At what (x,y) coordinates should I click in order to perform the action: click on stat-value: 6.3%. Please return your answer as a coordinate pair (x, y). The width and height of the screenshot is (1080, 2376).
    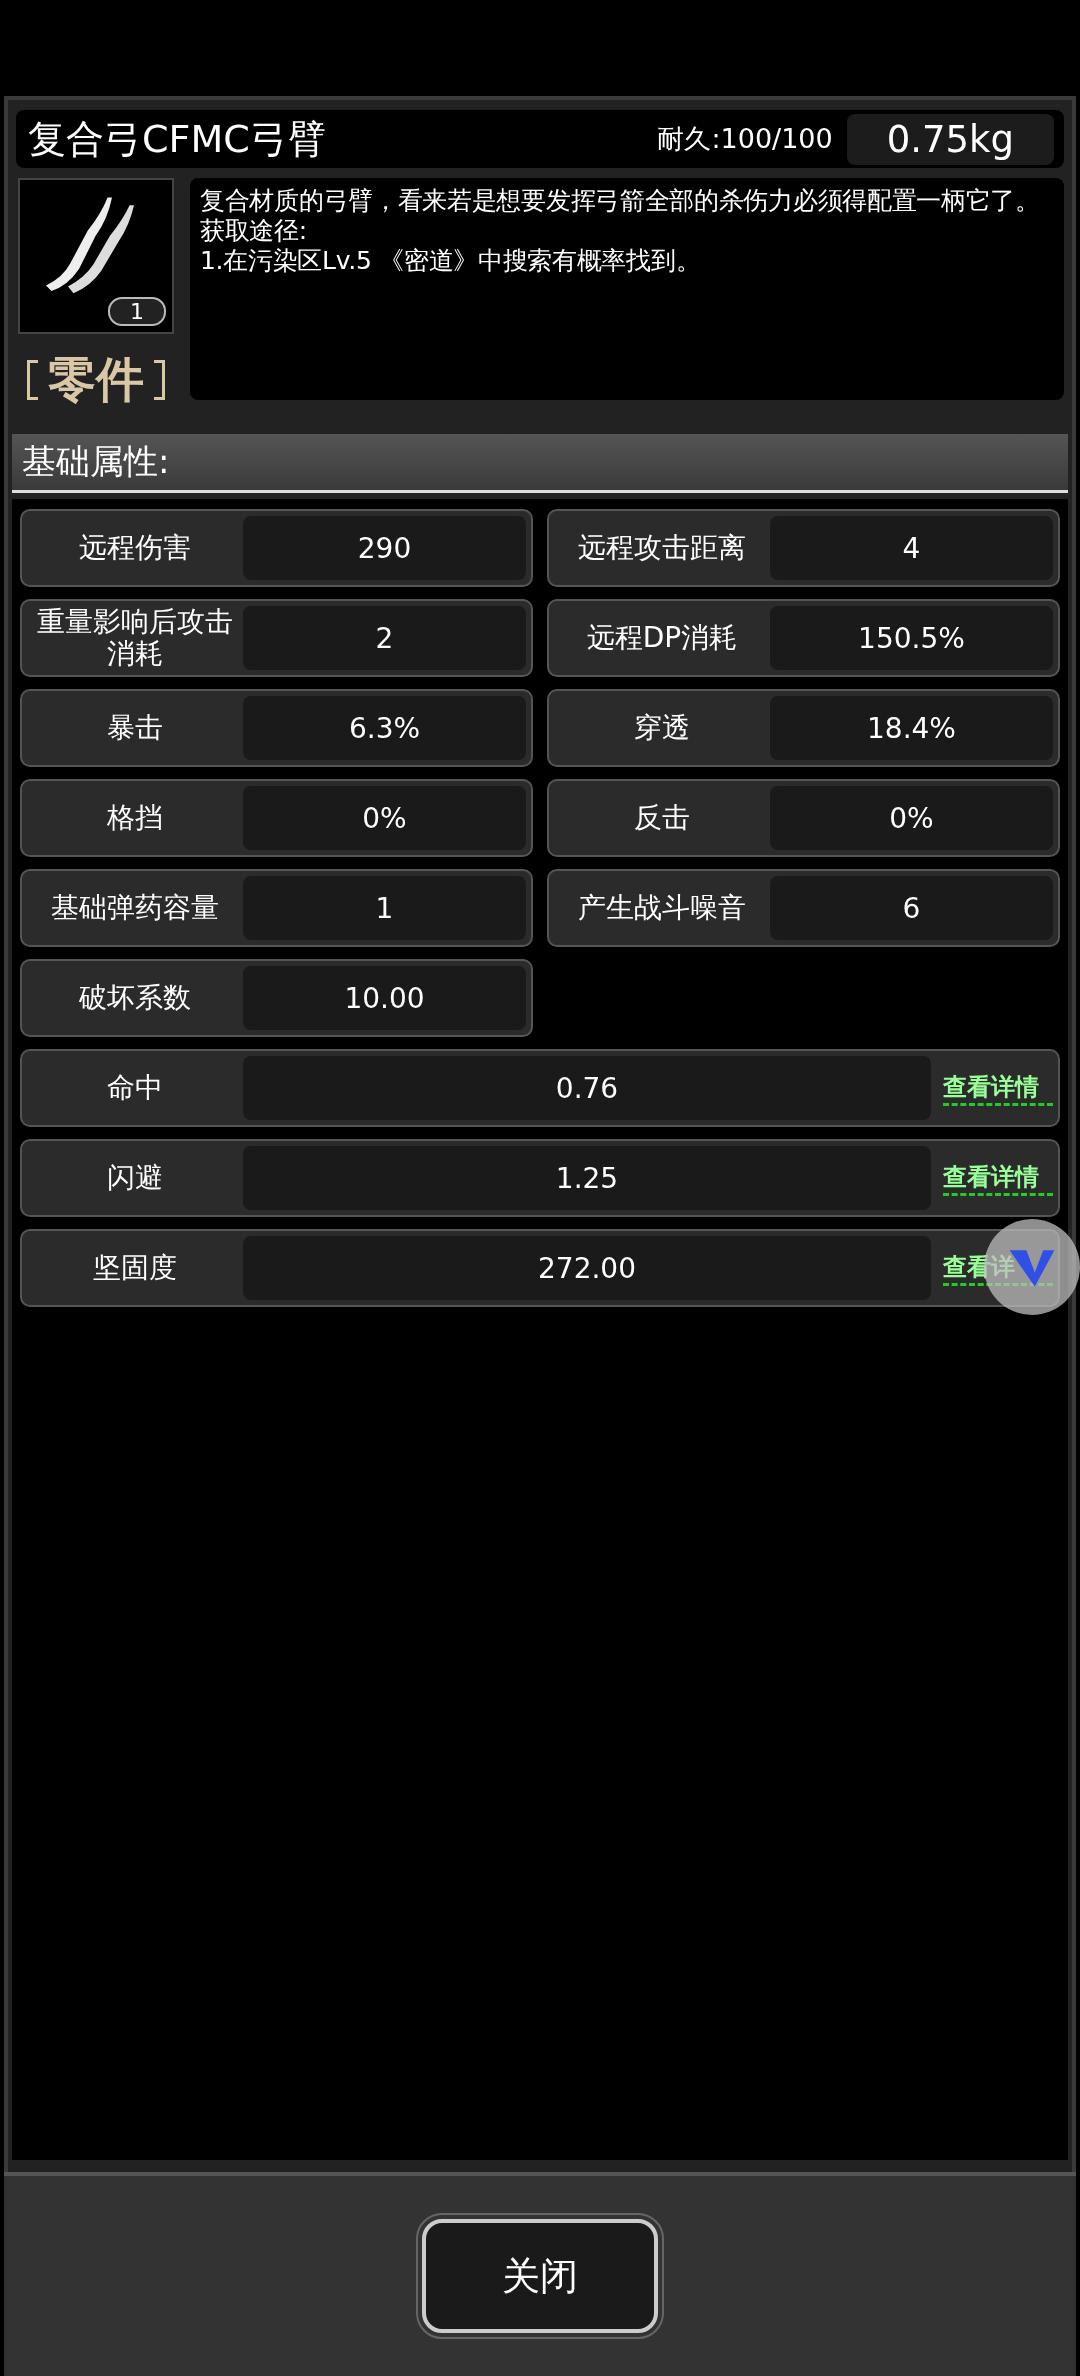
    Looking at the image, I should click on (384, 728).